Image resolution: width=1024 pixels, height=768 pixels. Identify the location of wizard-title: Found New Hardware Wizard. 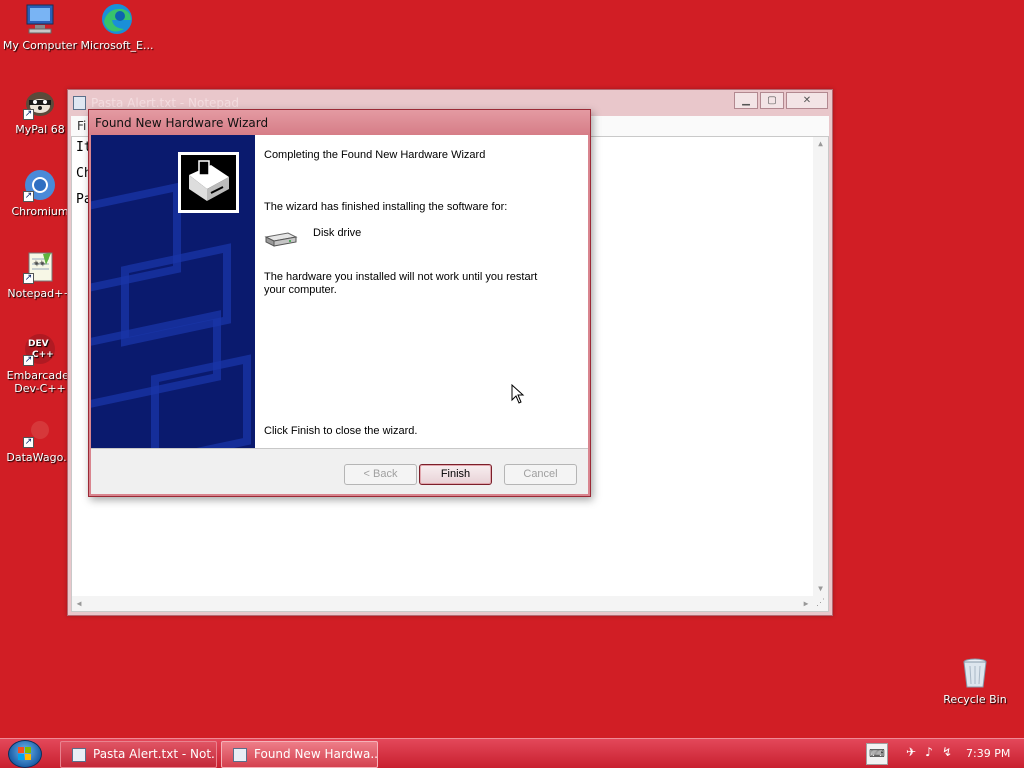
(182, 123).